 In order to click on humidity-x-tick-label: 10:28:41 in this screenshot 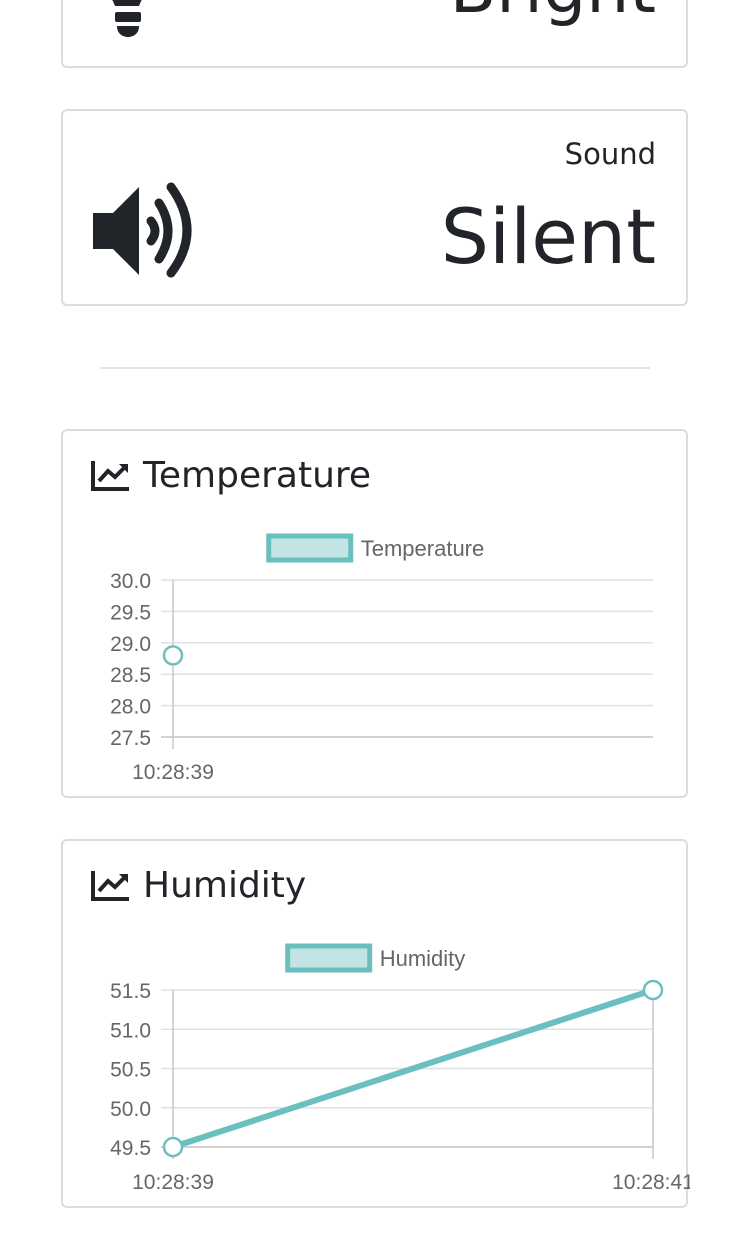, I will do `click(651, 1182)`.